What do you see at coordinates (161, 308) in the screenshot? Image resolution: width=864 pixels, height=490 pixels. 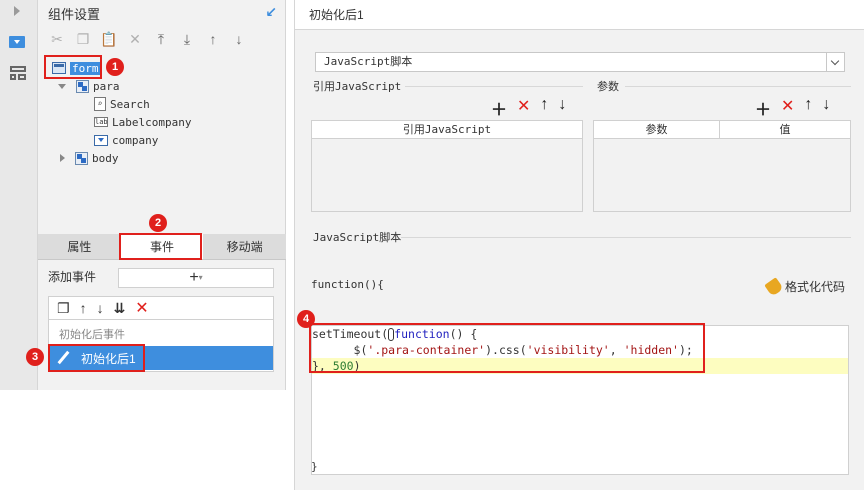 I see `event-toolbar: ❐ ↑ ↓ ⇊ ✕` at bounding box center [161, 308].